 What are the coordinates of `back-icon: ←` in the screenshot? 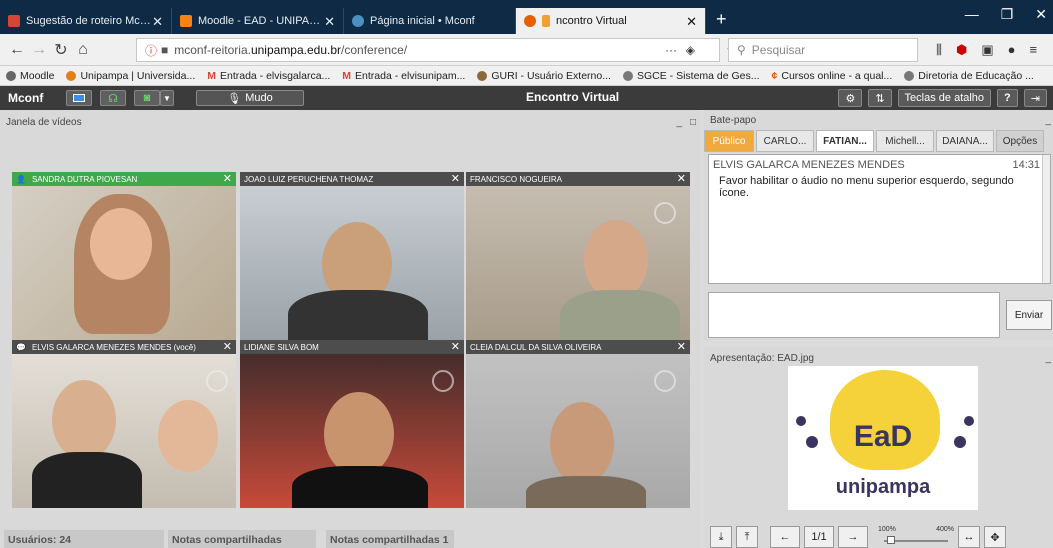 It's located at (17, 50).